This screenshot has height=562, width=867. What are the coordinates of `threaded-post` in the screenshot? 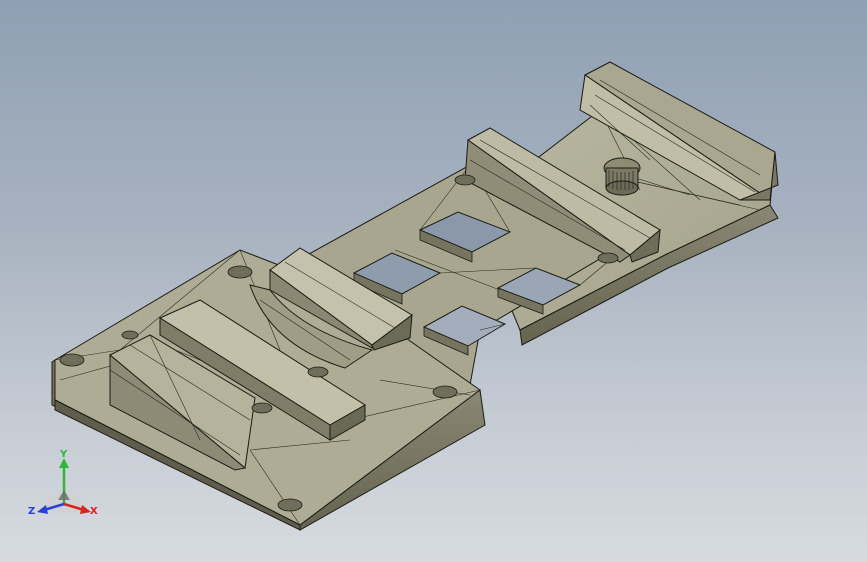 It's located at (622, 176).